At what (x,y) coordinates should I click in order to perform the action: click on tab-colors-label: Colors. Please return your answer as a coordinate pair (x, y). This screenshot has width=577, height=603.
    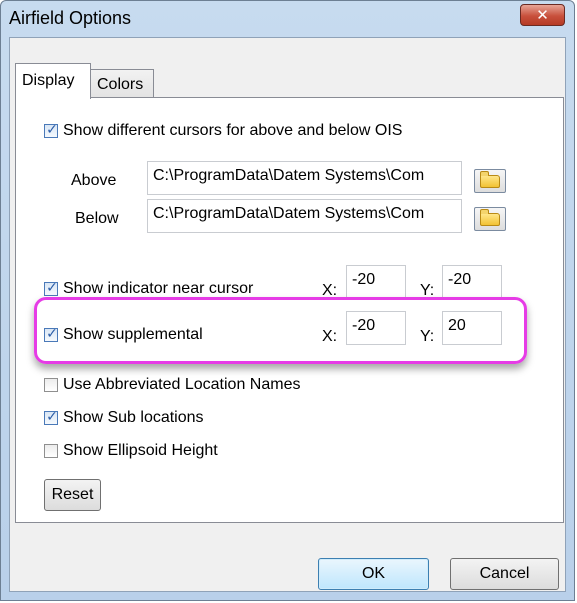
    Looking at the image, I should click on (120, 84).